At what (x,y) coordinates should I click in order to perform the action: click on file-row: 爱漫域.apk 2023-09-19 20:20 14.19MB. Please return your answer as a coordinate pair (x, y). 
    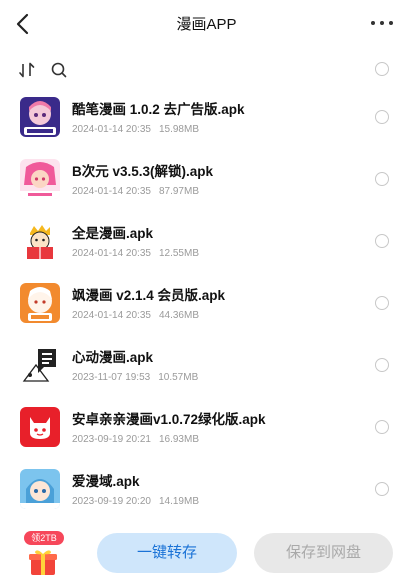
    Looking at the image, I should click on (206, 489).